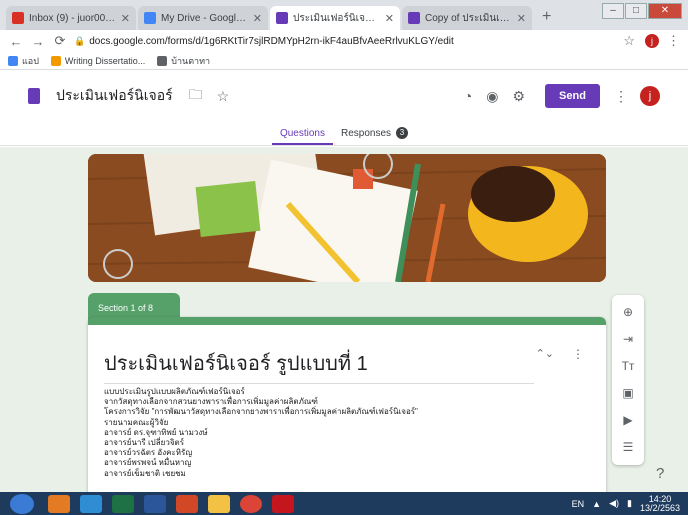 The height and width of the screenshot is (515, 688). I want to click on bookmark-item: บ้านตาทา, so click(183, 61).